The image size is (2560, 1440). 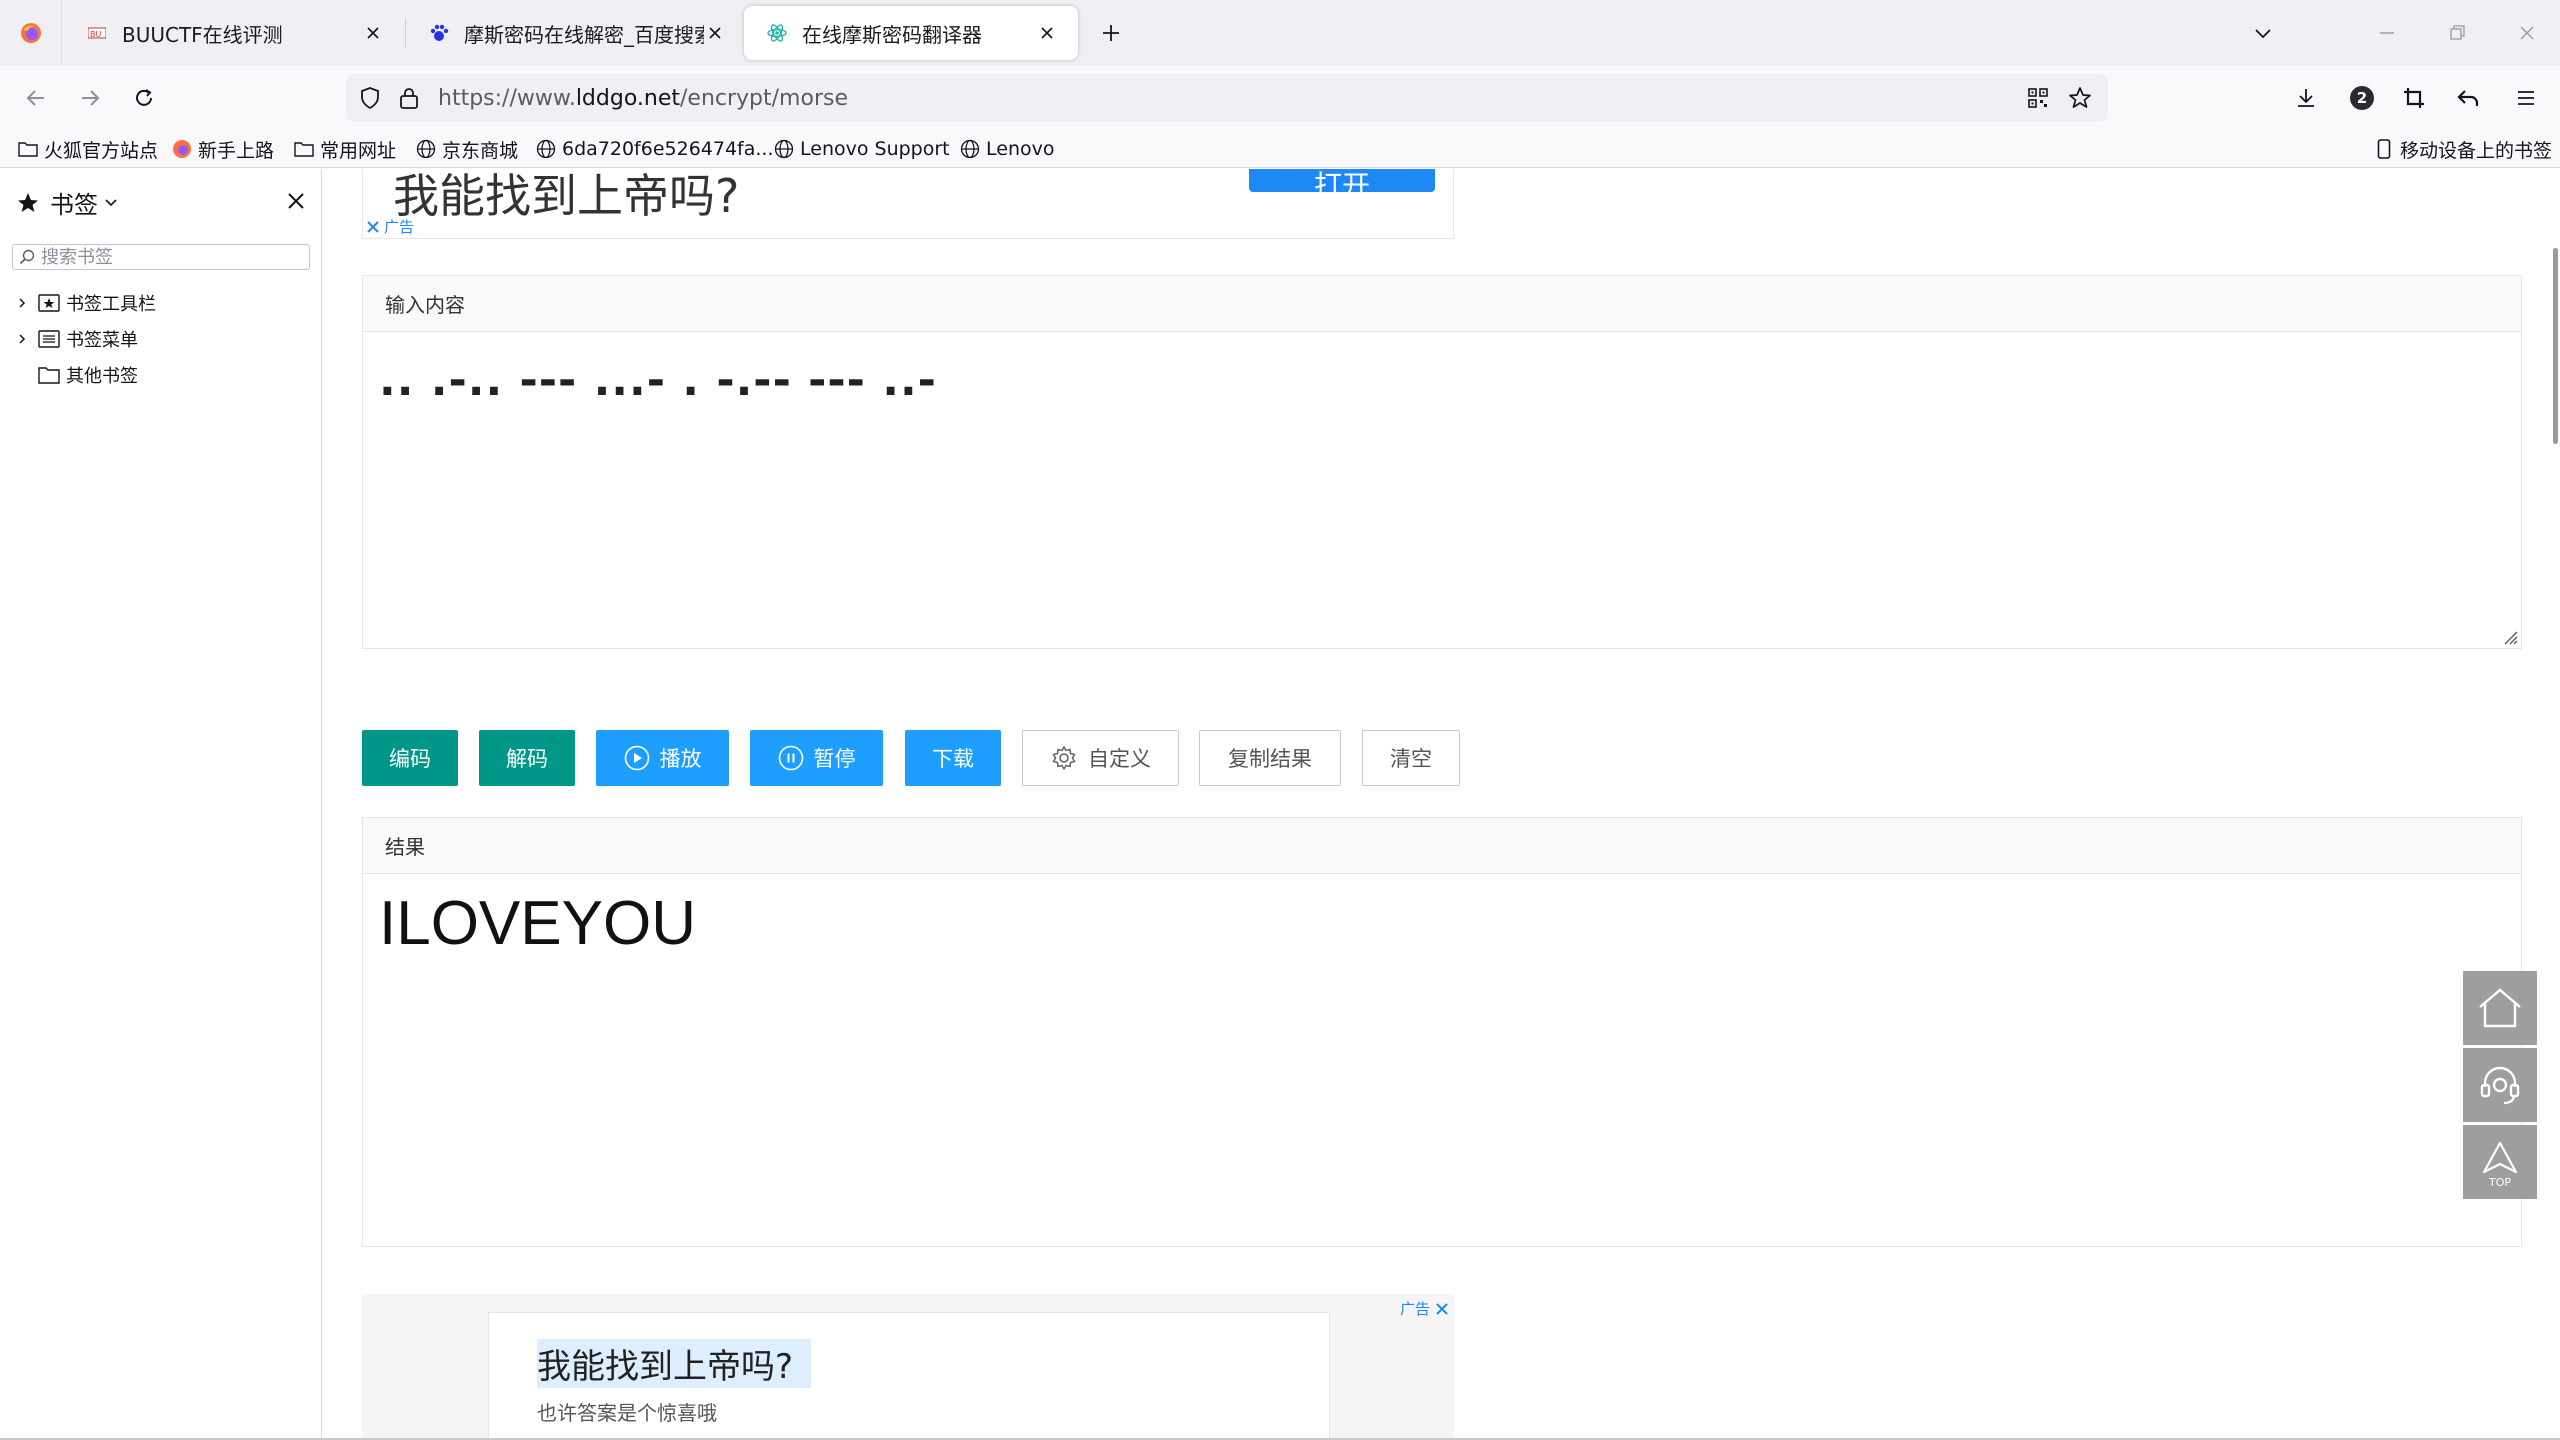 I want to click on decode-button: 解码, so click(x=527, y=758).